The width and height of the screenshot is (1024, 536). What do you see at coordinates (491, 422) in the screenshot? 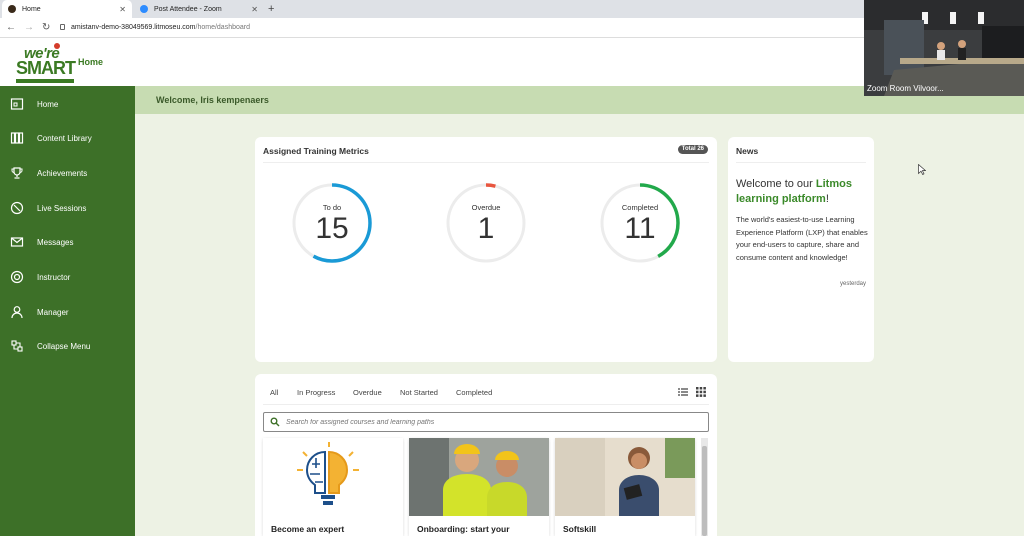
I see `search-input` at bounding box center [491, 422].